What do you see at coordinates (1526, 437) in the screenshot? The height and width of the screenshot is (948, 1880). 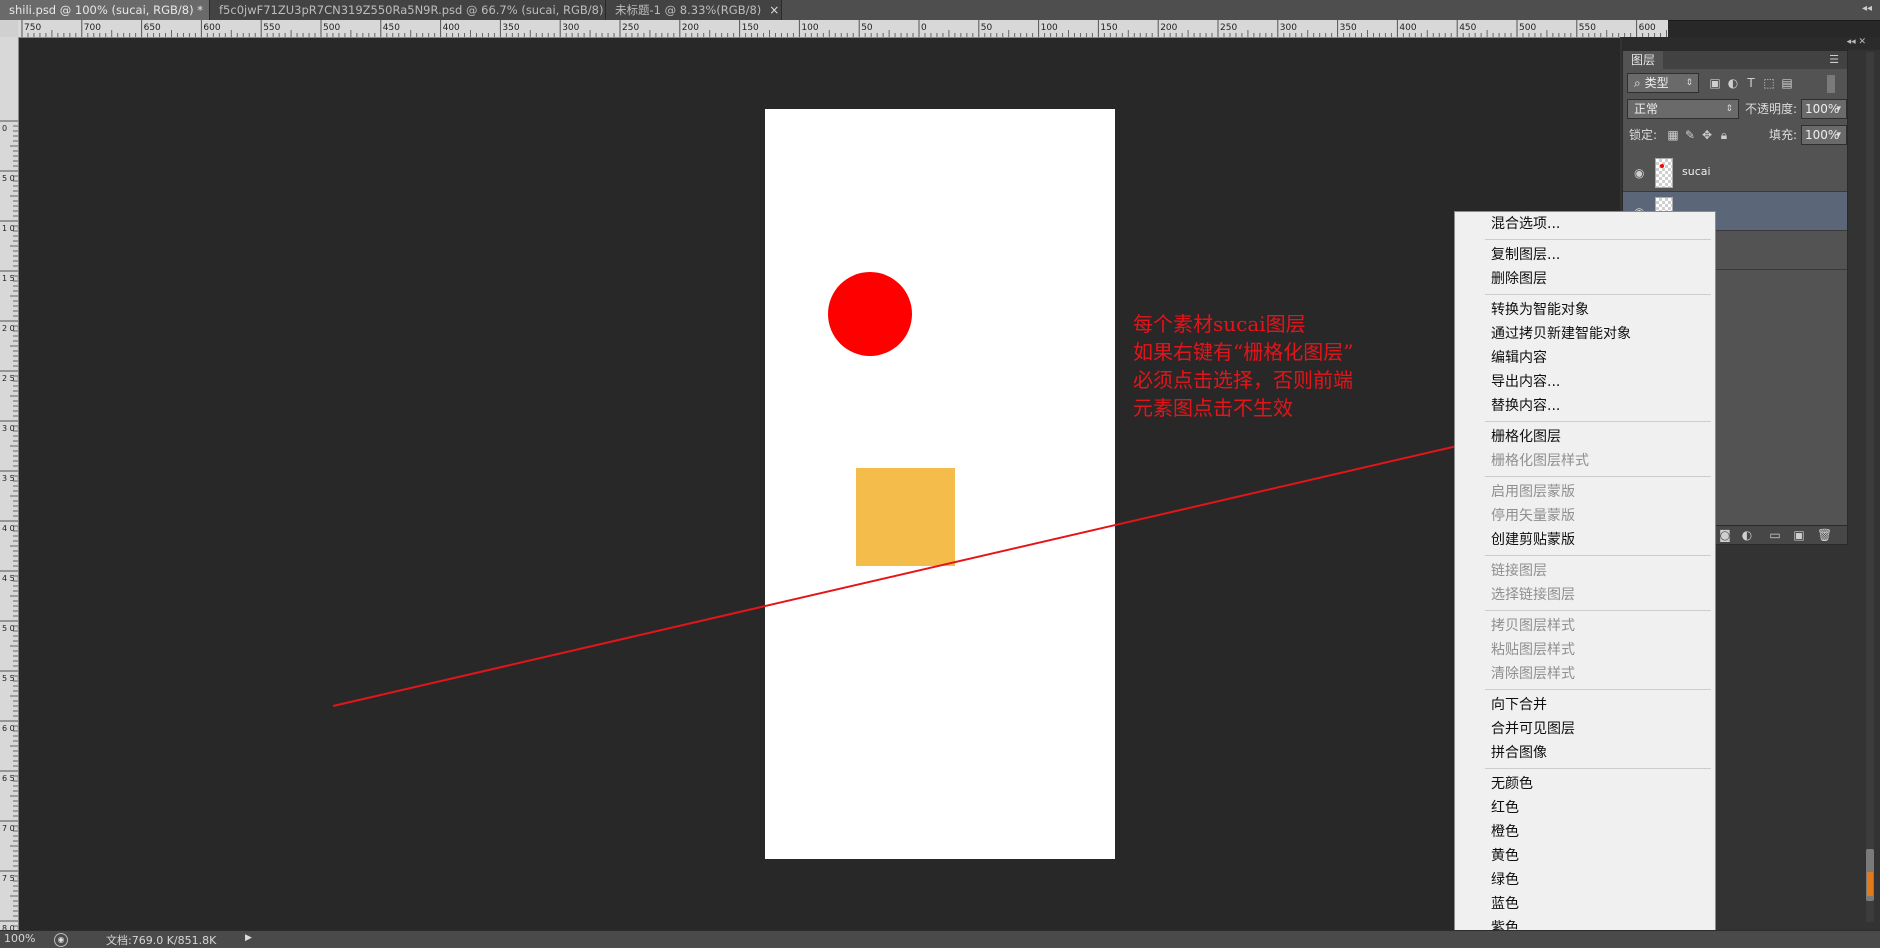 I see `context-menu-item: 栅格化图层` at bounding box center [1526, 437].